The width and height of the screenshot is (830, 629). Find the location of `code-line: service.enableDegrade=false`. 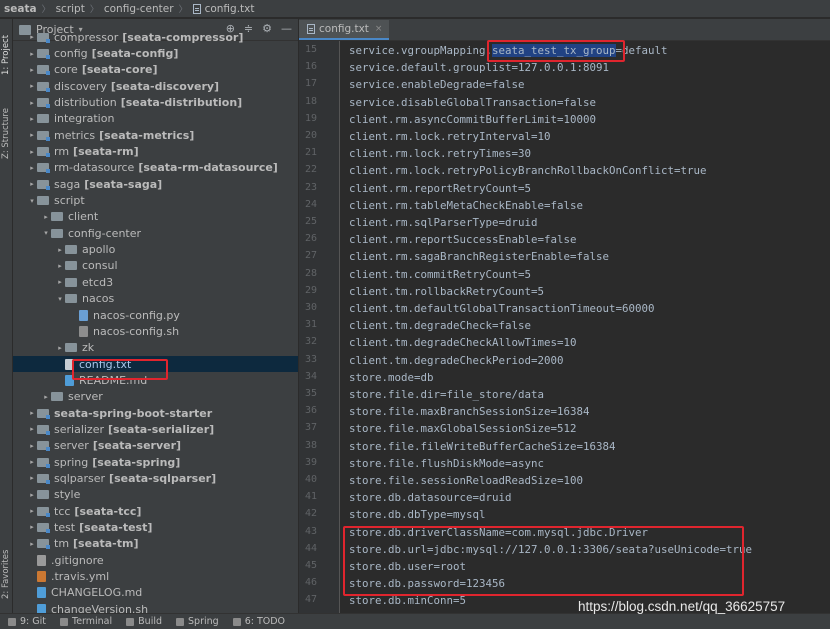

code-line: service.enableDegrade=false is located at coordinates (437, 84).